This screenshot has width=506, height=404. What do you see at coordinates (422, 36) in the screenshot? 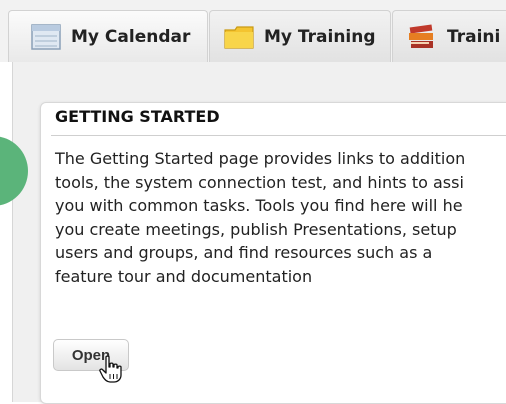
I see `books-icon` at bounding box center [422, 36].